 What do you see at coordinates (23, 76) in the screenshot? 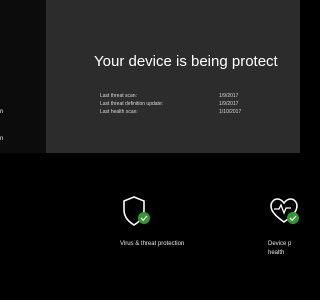
I see `sidebar: n n` at bounding box center [23, 76].